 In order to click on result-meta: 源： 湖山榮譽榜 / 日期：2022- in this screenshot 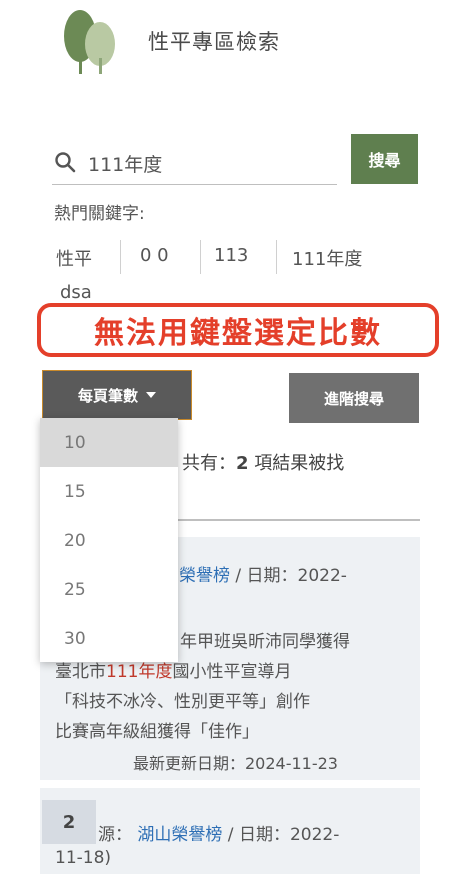, I will do `click(219, 835)`.